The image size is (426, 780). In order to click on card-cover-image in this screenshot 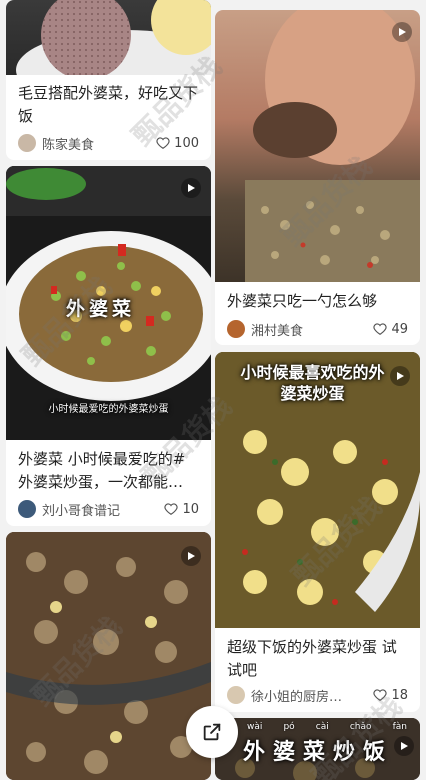, I will do `click(108, 37)`.